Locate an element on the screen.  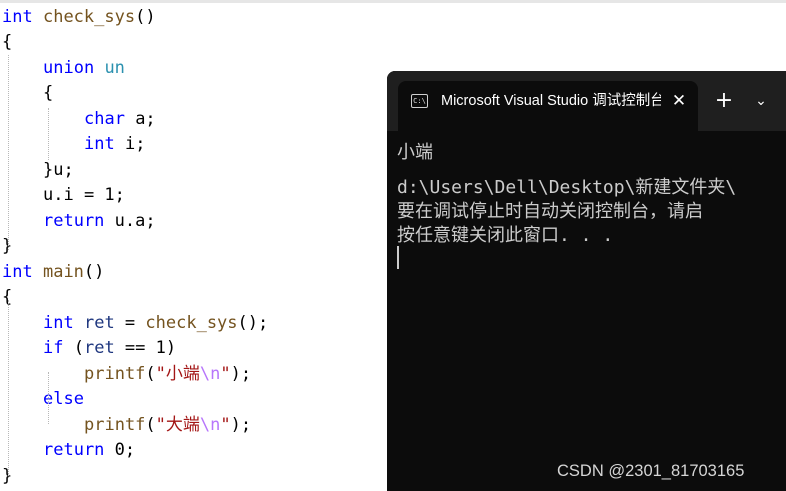
code-token: "小端 is located at coordinates (177, 374).